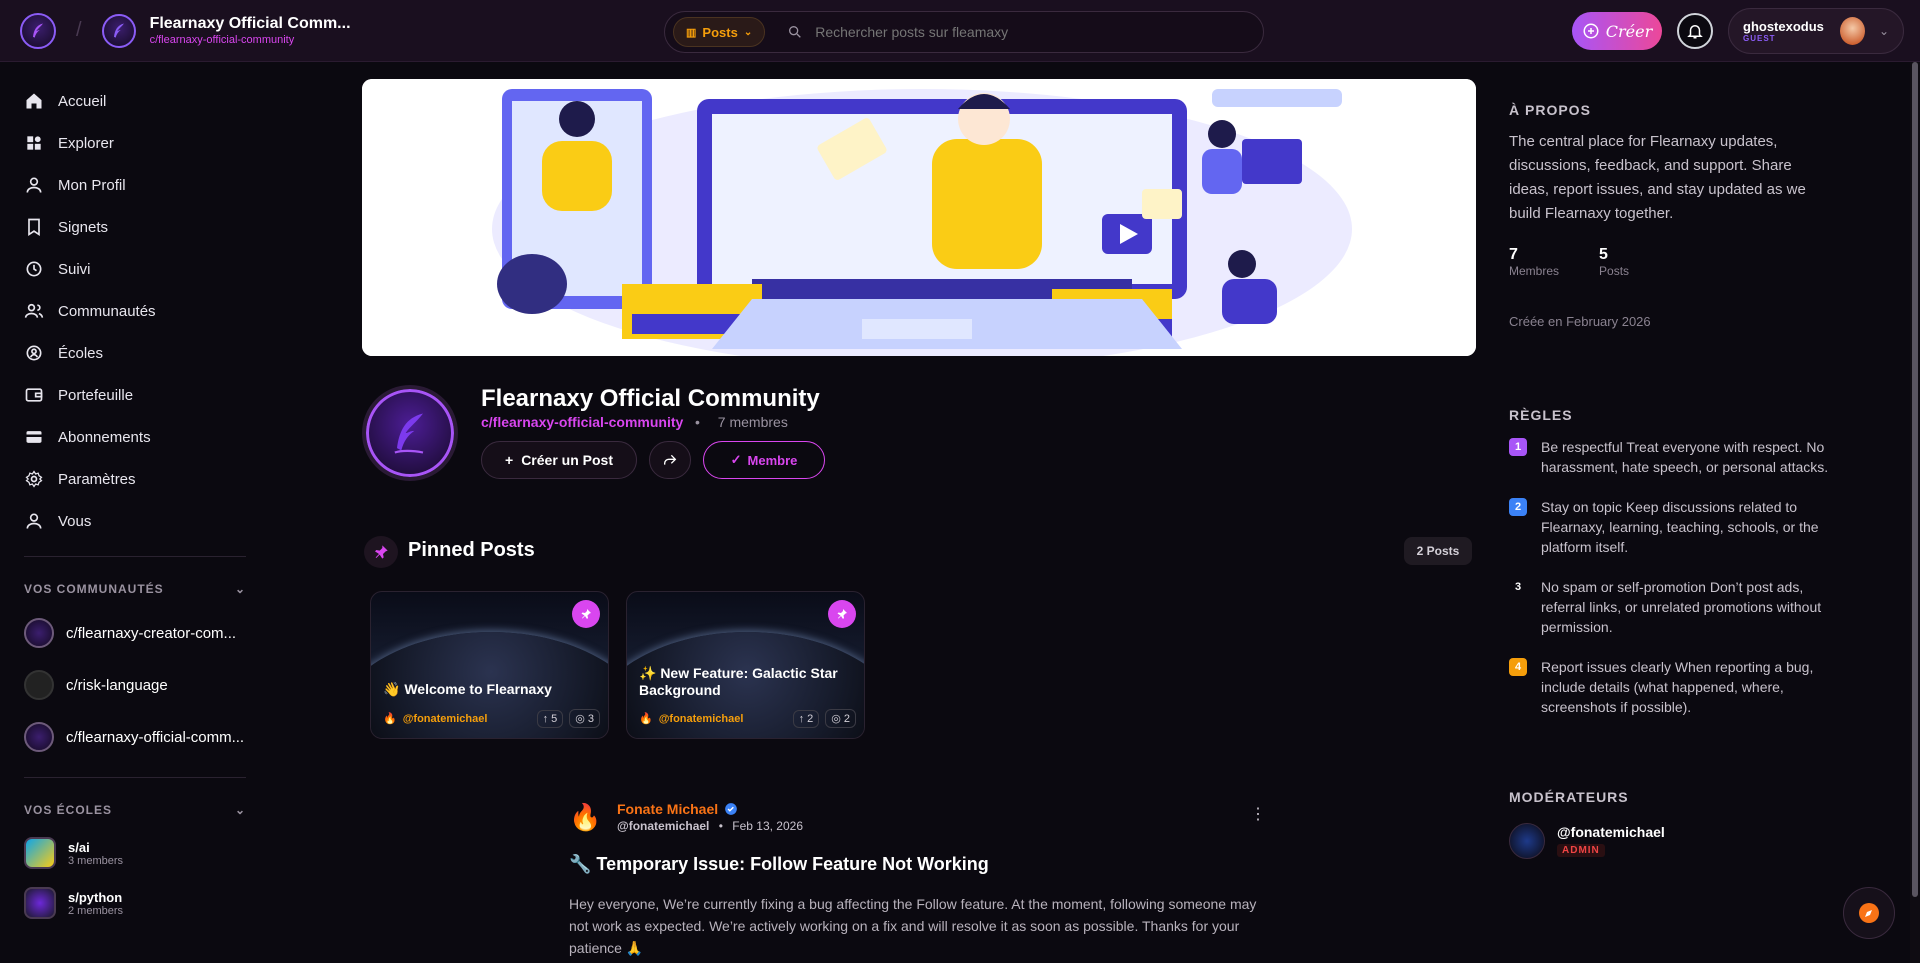  Describe the element at coordinates (668, 809) in the screenshot. I see `post-author-name: Fonate Michael` at that location.